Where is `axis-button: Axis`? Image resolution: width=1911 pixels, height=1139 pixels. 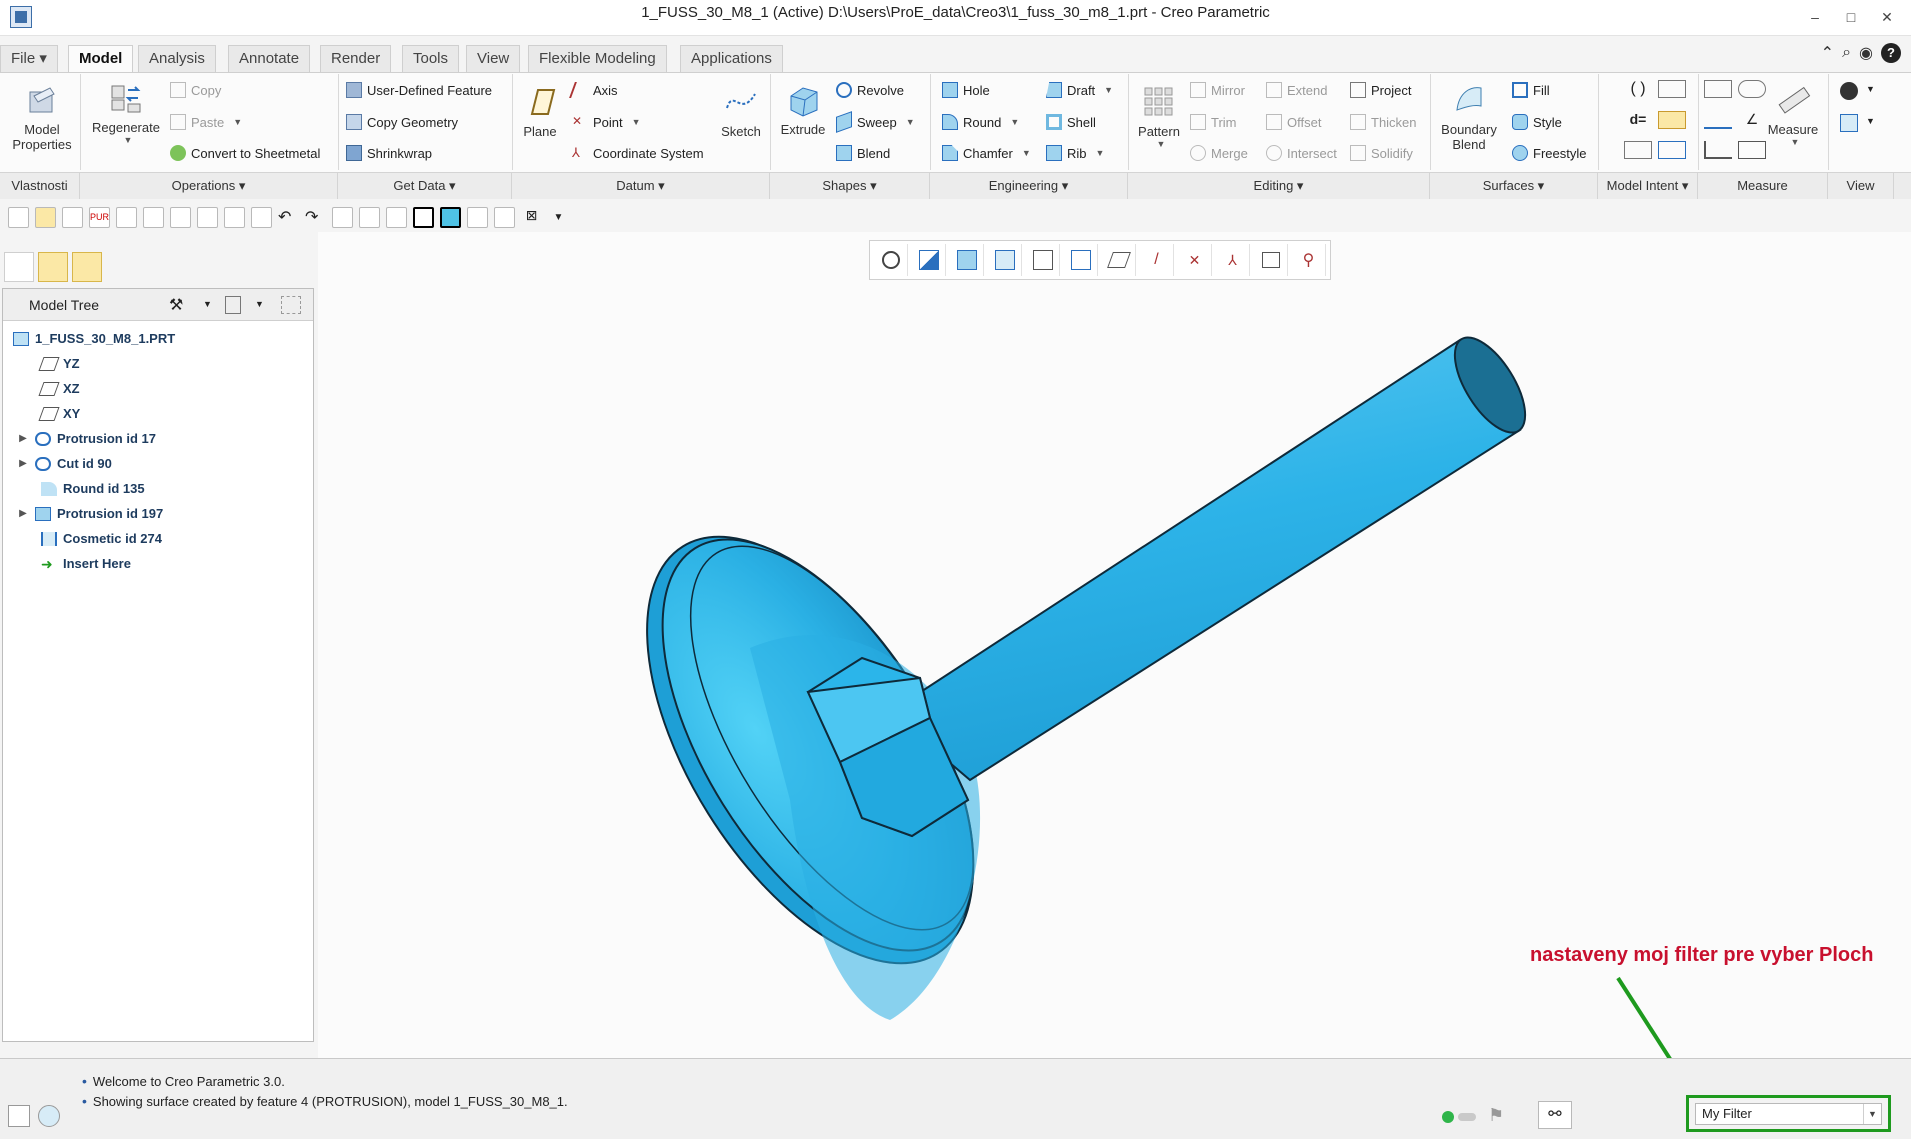 axis-button: Axis is located at coordinates (593, 90).